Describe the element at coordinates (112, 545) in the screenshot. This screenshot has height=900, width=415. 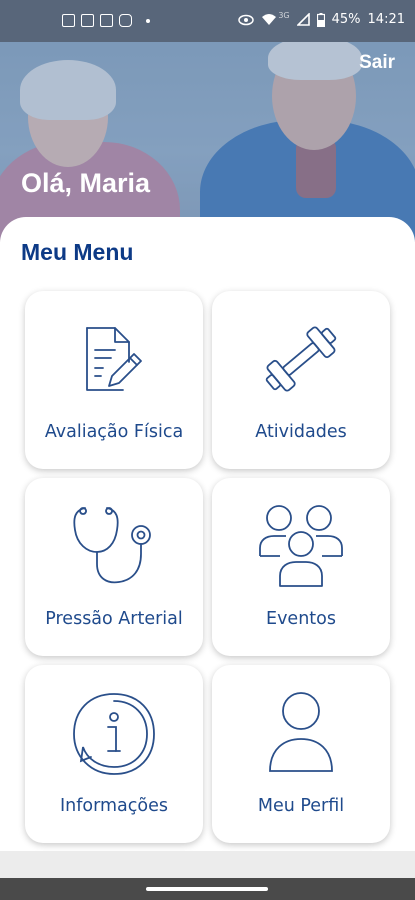
I see `stethoscope-icon` at that location.